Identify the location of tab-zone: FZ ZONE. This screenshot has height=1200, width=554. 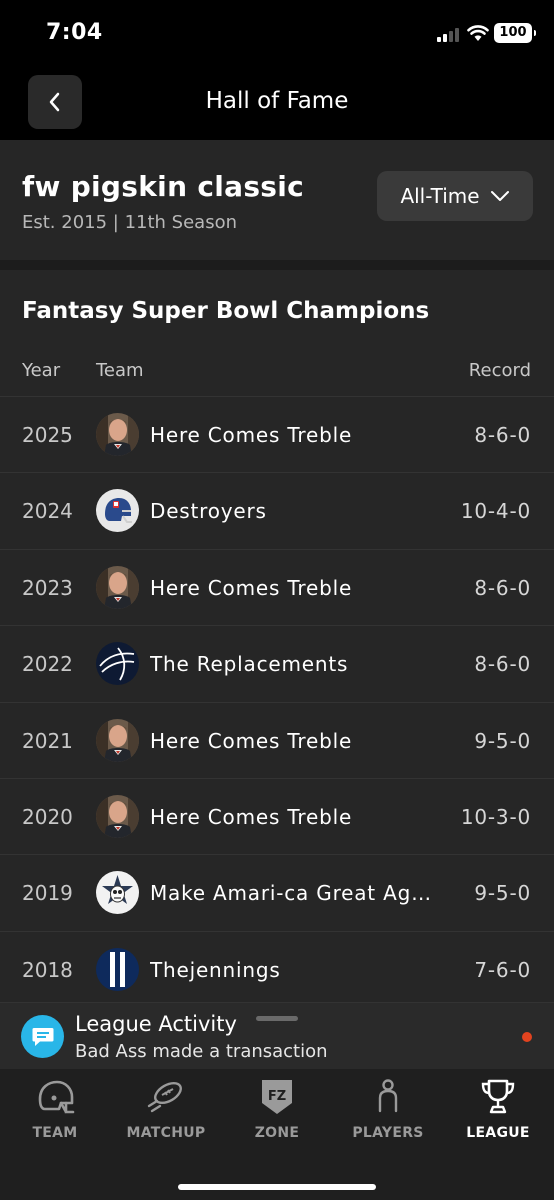
(277, 1112).